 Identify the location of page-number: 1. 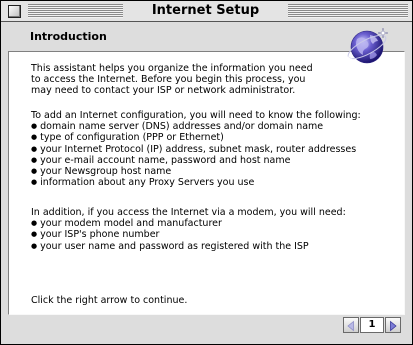
(372, 325).